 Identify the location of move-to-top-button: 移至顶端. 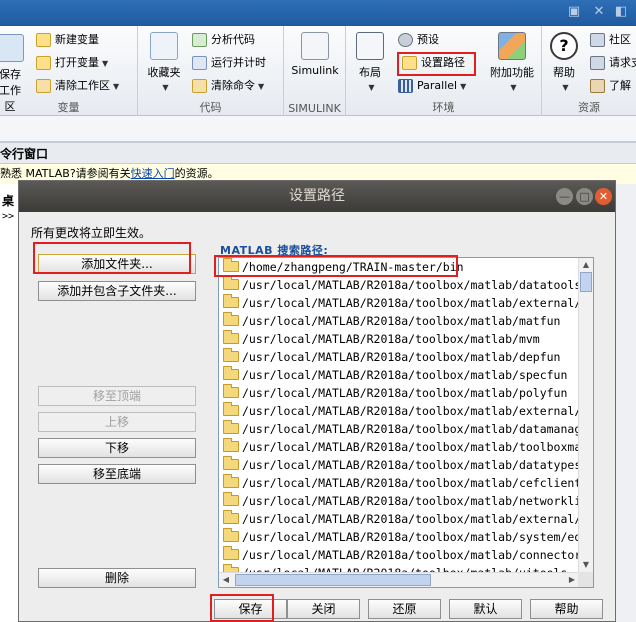
(117, 396).